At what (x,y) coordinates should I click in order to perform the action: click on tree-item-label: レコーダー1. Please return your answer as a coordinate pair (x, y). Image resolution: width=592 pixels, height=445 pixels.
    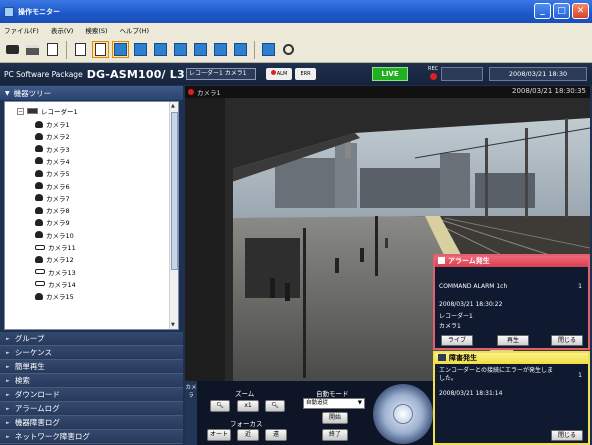
    Looking at the image, I should click on (59, 112).